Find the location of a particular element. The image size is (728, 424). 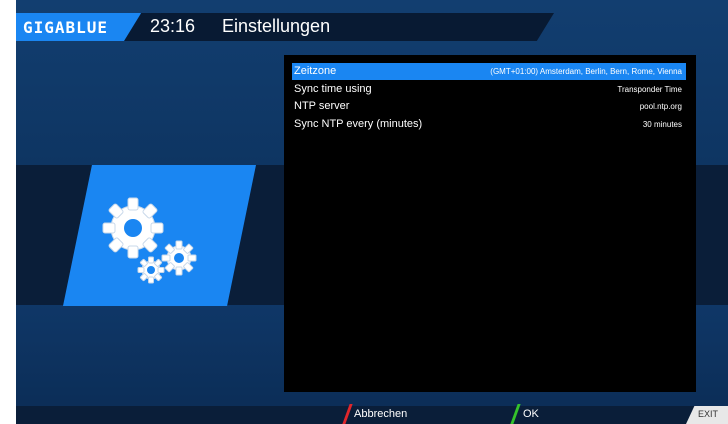

red-key-icon is located at coordinates (347, 414).